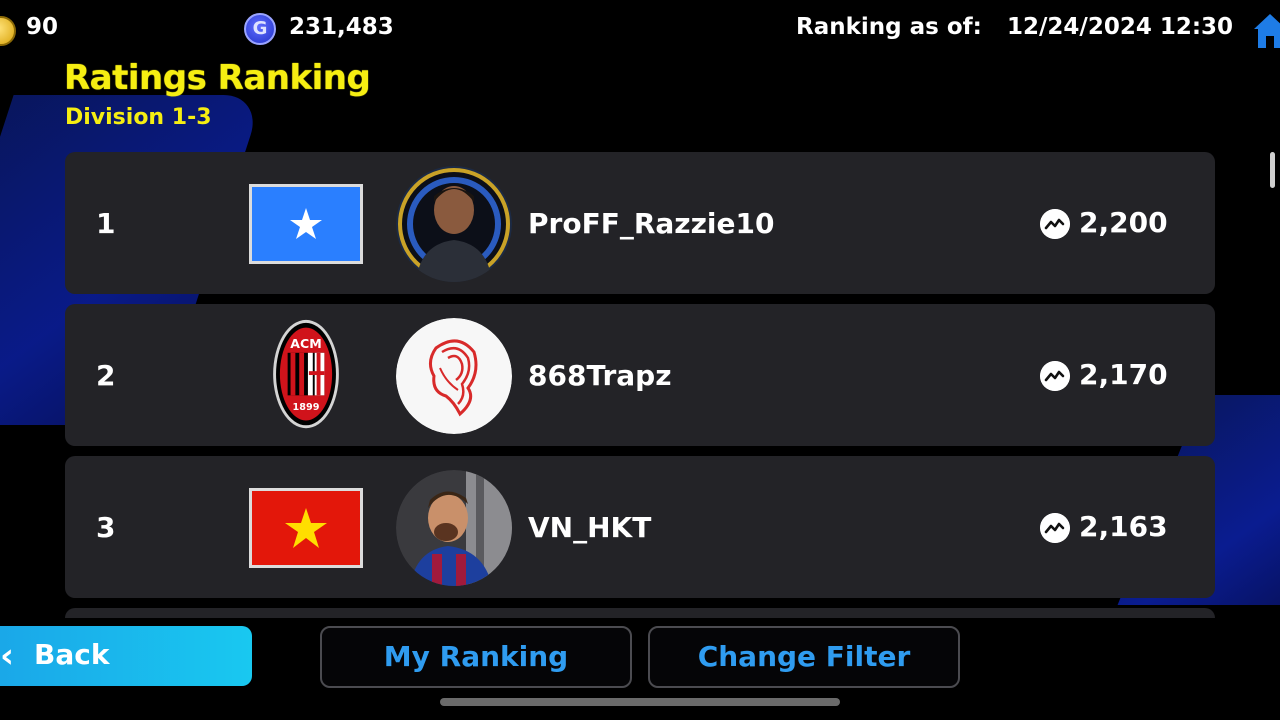 The width and height of the screenshot is (1280, 720). What do you see at coordinates (476, 657) in the screenshot?
I see `my-ranking-button: My Ranking` at bounding box center [476, 657].